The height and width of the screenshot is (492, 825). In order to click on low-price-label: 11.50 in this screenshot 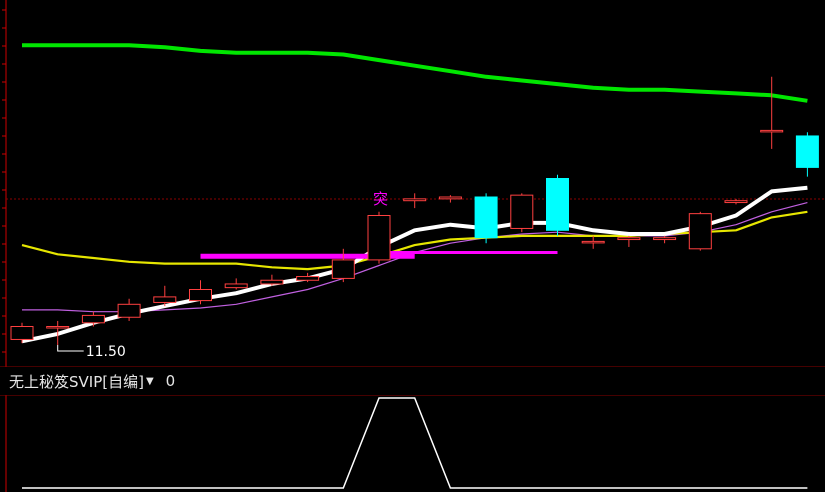, I will do `click(106, 352)`.